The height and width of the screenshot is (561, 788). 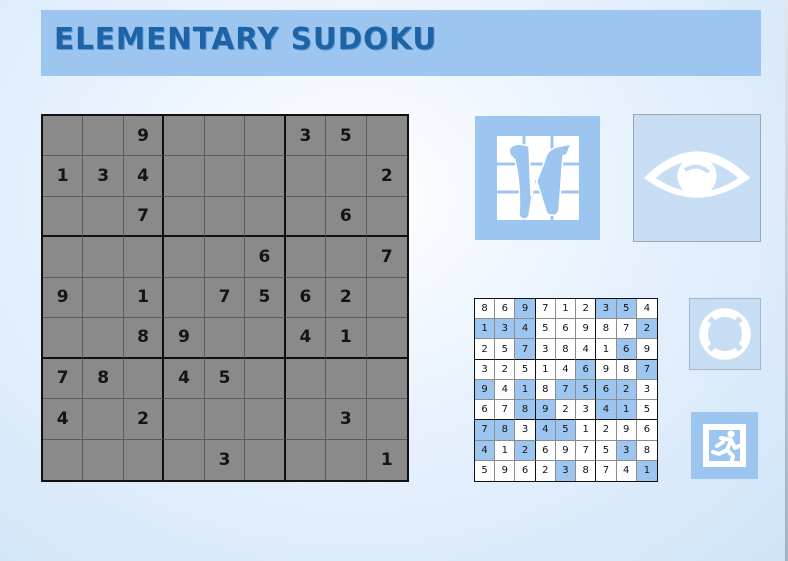 What do you see at coordinates (537, 178) in the screenshot?
I see `new-game-button` at bounding box center [537, 178].